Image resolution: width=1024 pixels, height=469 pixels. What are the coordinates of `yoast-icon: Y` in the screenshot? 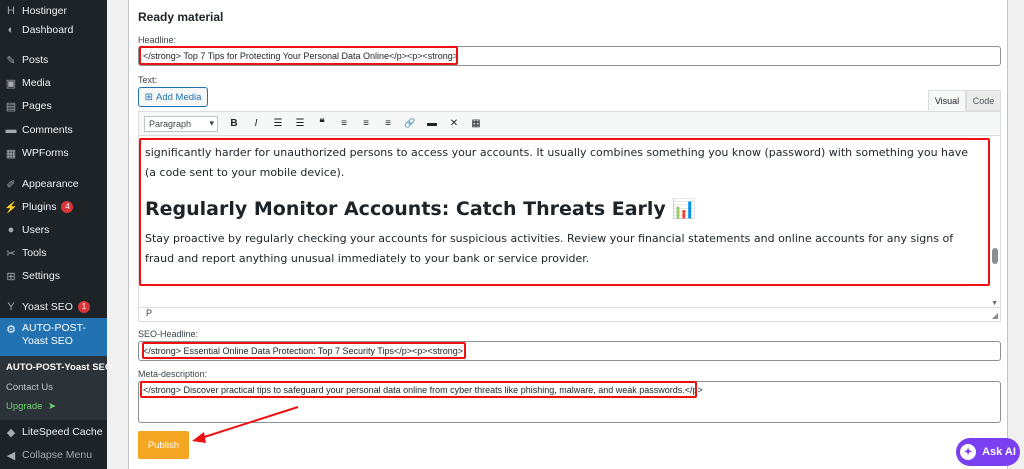 It's located at (11, 307).